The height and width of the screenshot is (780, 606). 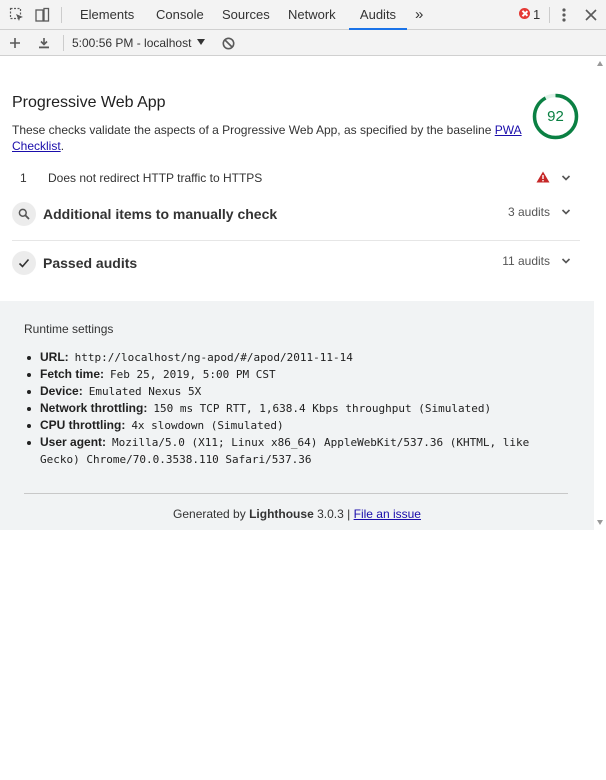 What do you see at coordinates (180, 15) in the screenshot?
I see `tab-console: Console` at bounding box center [180, 15].